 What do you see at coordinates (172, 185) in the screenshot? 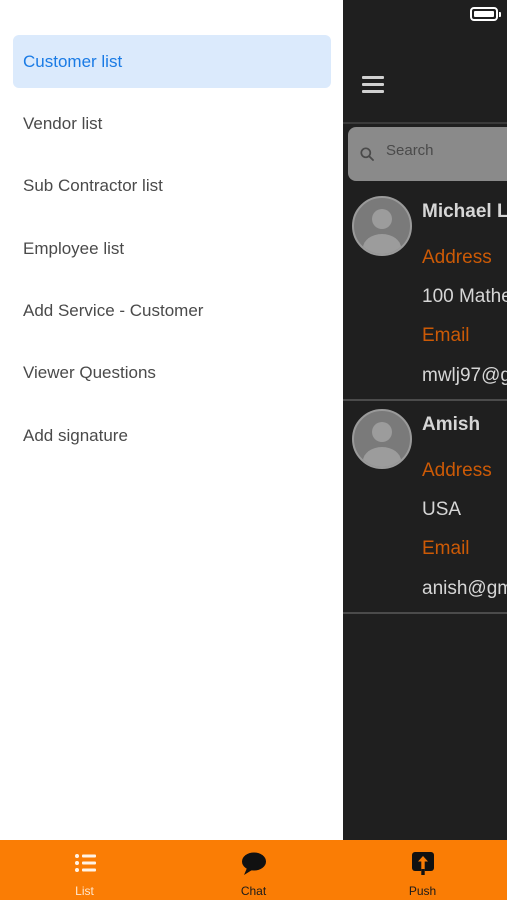
I see `drawer-item-sub-contractor-list: Sub Contractor list` at bounding box center [172, 185].